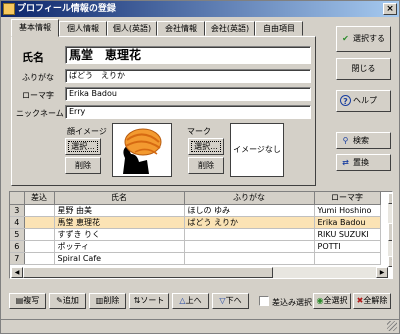  Describe the element at coordinates (369, 38) in the screenshot. I see `select-confirm-label: 選択する` at that location.